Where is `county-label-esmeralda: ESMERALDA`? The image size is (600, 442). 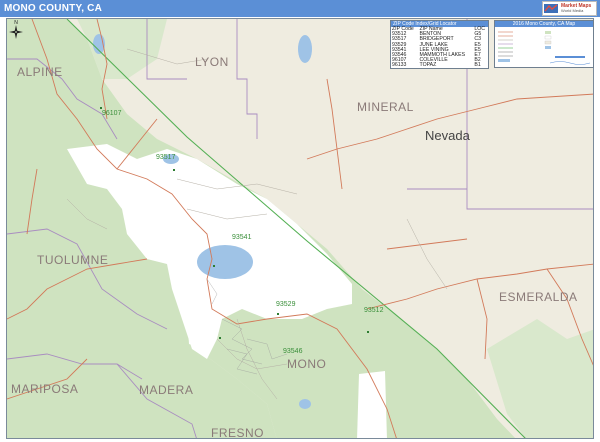 county-label-esmeralda: ESMERALDA is located at coordinates (538, 297).